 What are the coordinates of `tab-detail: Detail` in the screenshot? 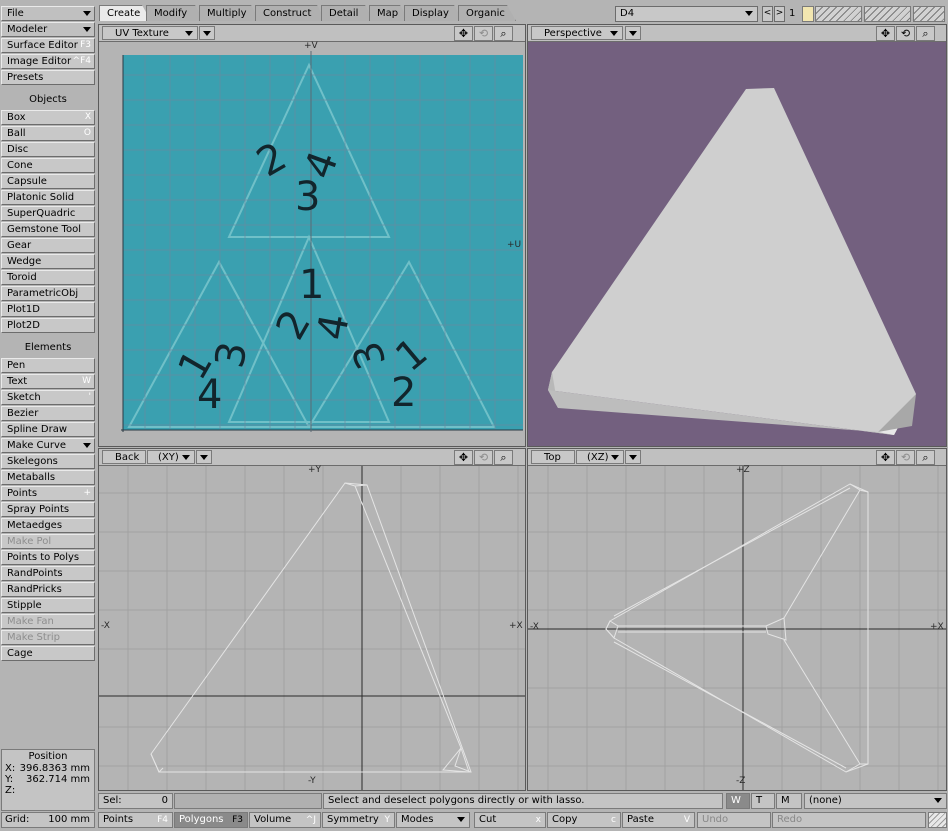 It's located at (347, 13).